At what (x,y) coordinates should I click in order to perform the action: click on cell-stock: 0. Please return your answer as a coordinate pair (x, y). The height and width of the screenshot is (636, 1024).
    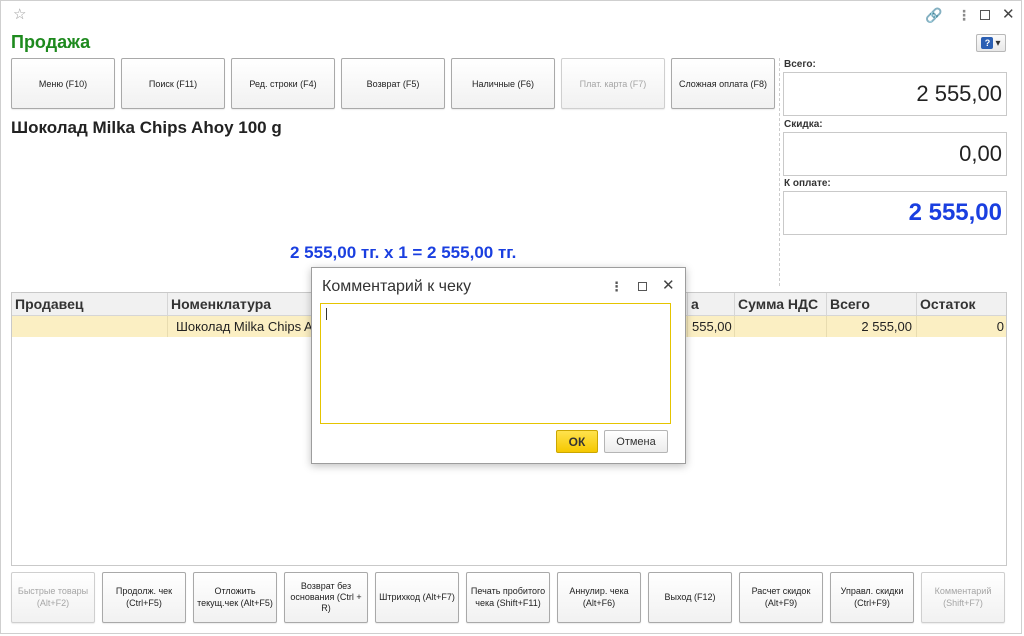
    Looking at the image, I should click on (962, 326).